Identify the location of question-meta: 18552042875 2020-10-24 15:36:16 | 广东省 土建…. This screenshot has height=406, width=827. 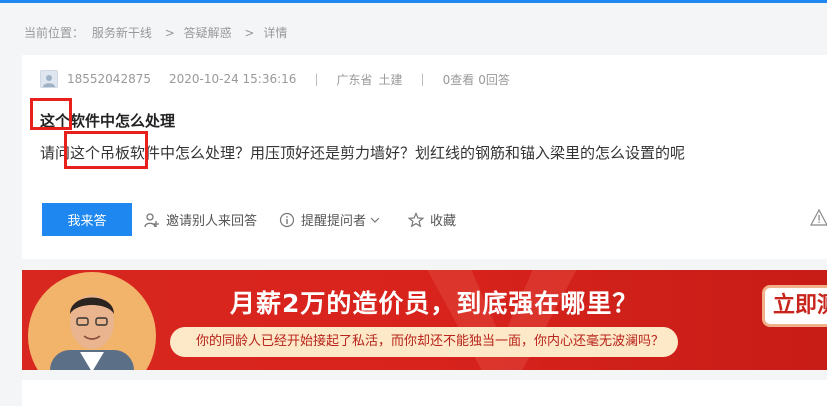
(275, 79).